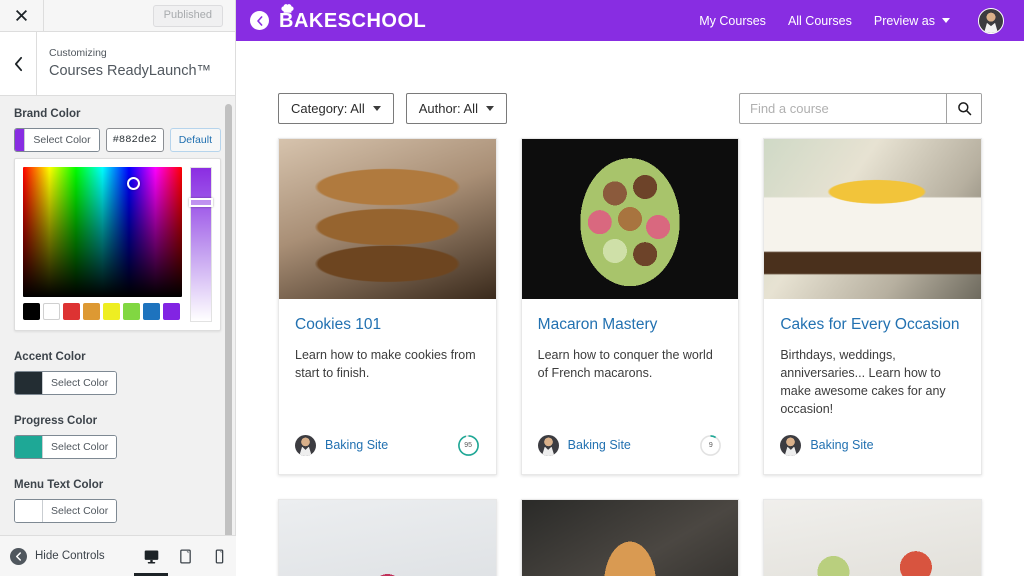 This screenshot has width=1024, height=576. I want to click on brand-default-button: Default, so click(195, 140).